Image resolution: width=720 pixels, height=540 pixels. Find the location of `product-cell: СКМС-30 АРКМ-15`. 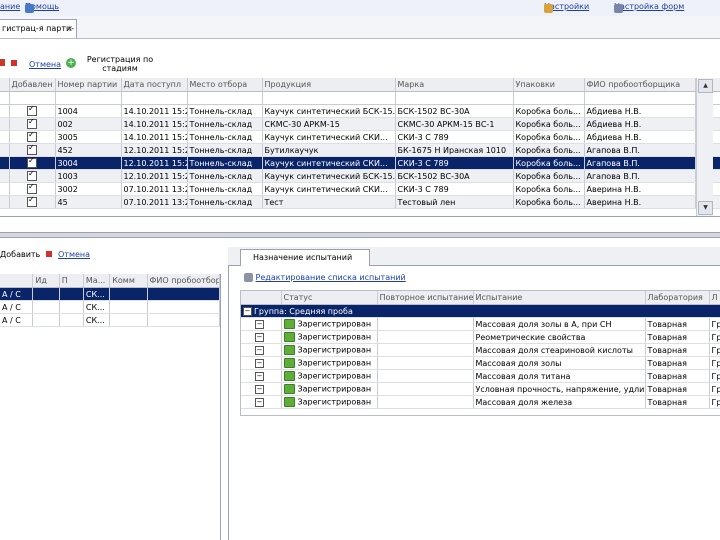

product-cell: СКМС-30 АРКМ-15 is located at coordinates (329, 124).